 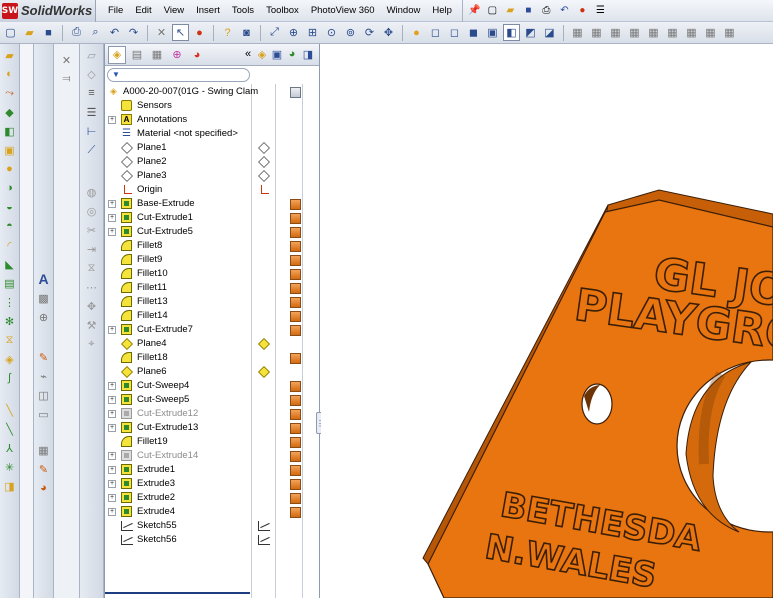 What do you see at coordinates (213, 260) in the screenshot?
I see `tree-item-fillet9: Fillet9` at bounding box center [213, 260].